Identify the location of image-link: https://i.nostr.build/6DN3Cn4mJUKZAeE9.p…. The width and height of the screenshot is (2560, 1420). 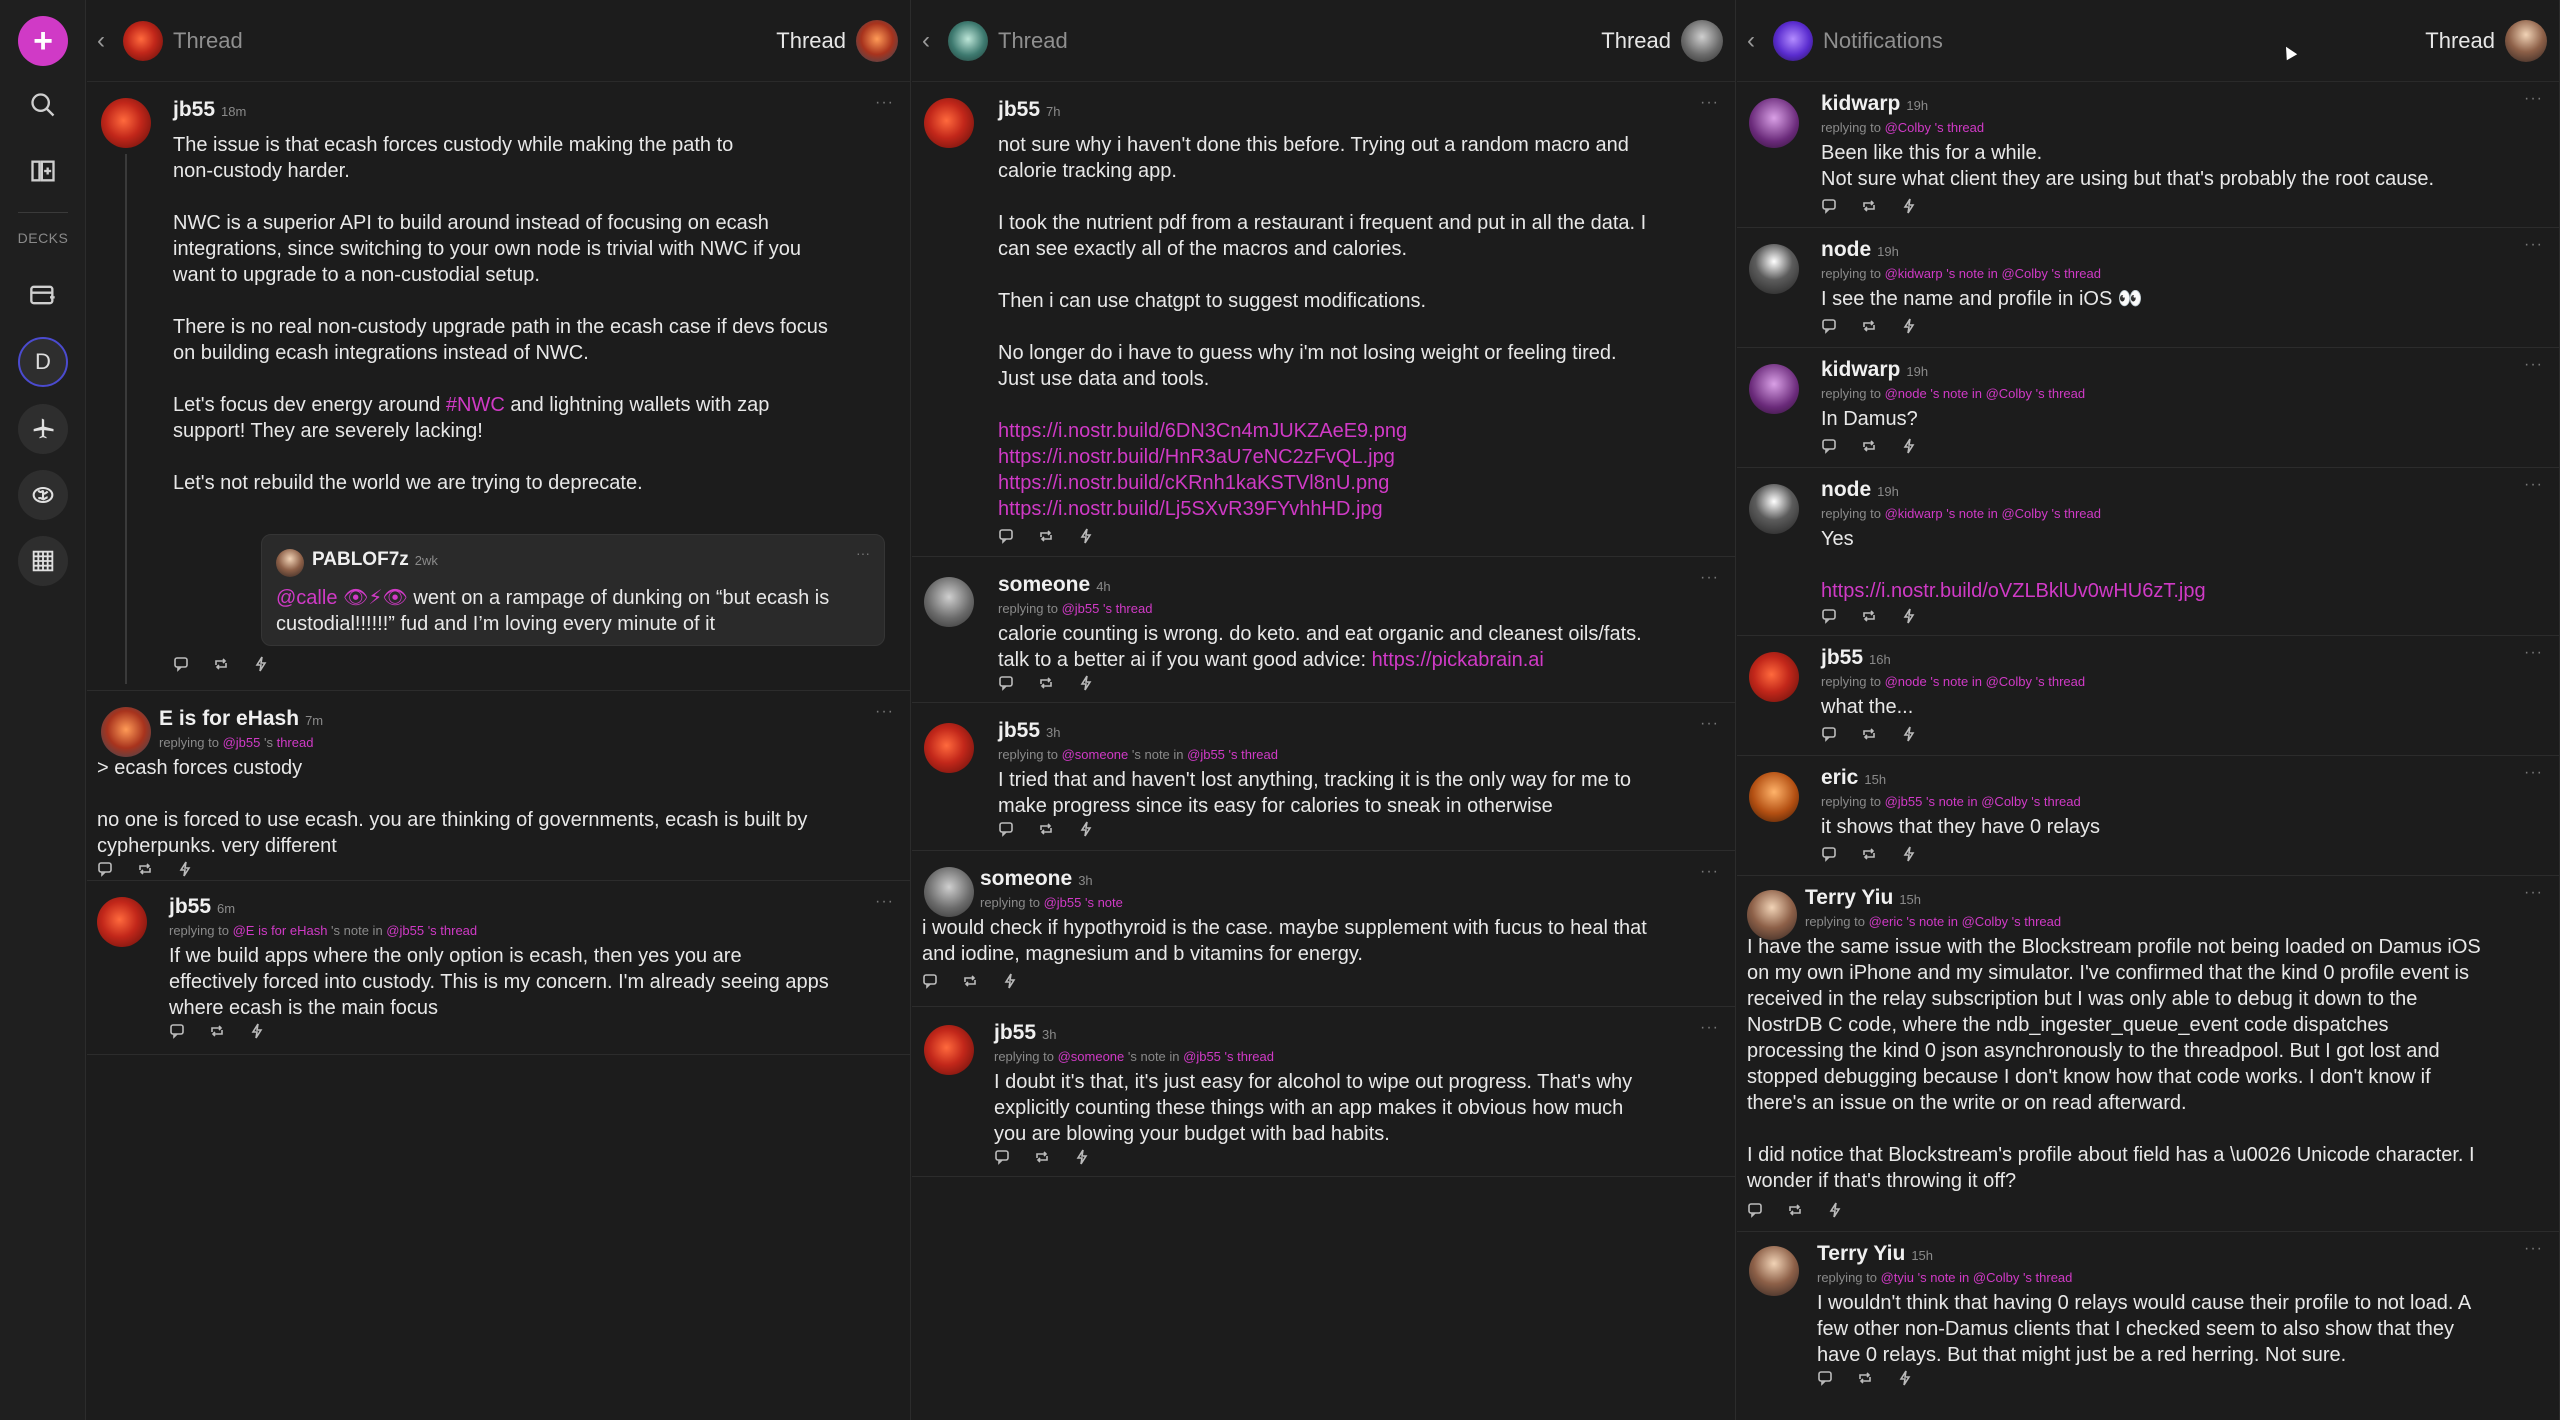
(1363, 431).